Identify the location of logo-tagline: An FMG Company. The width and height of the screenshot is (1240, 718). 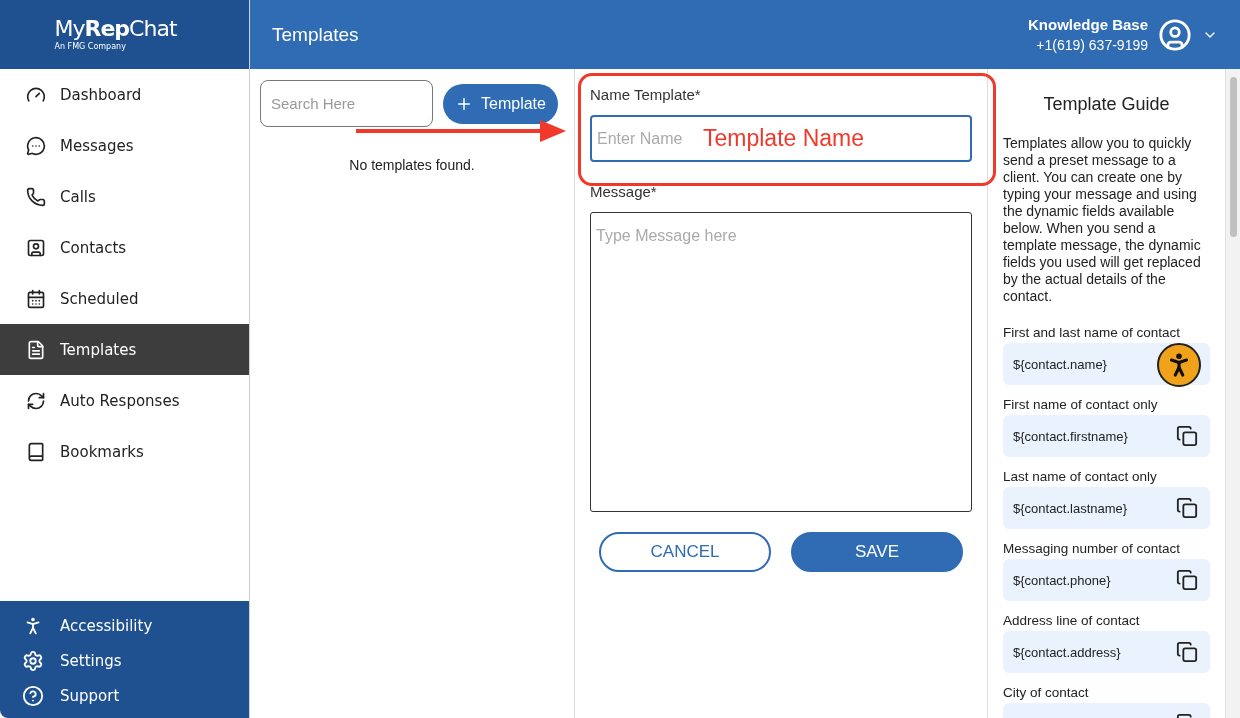
(90, 46).